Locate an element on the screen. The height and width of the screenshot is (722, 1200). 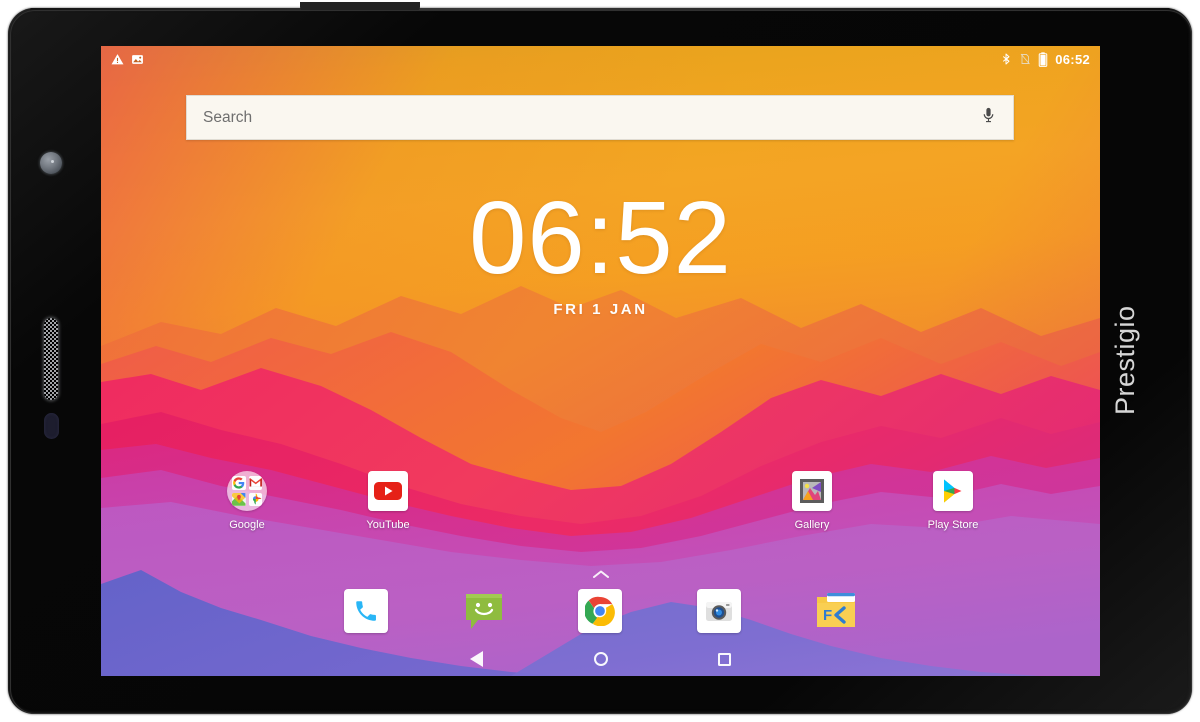
circle-home-icon is located at coordinates (600, 659).